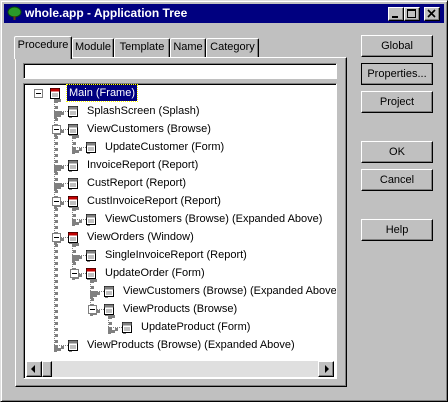  Describe the element at coordinates (140, 237) in the screenshot. I see `tree-node-label: ViewOrders (Window)` at that location.